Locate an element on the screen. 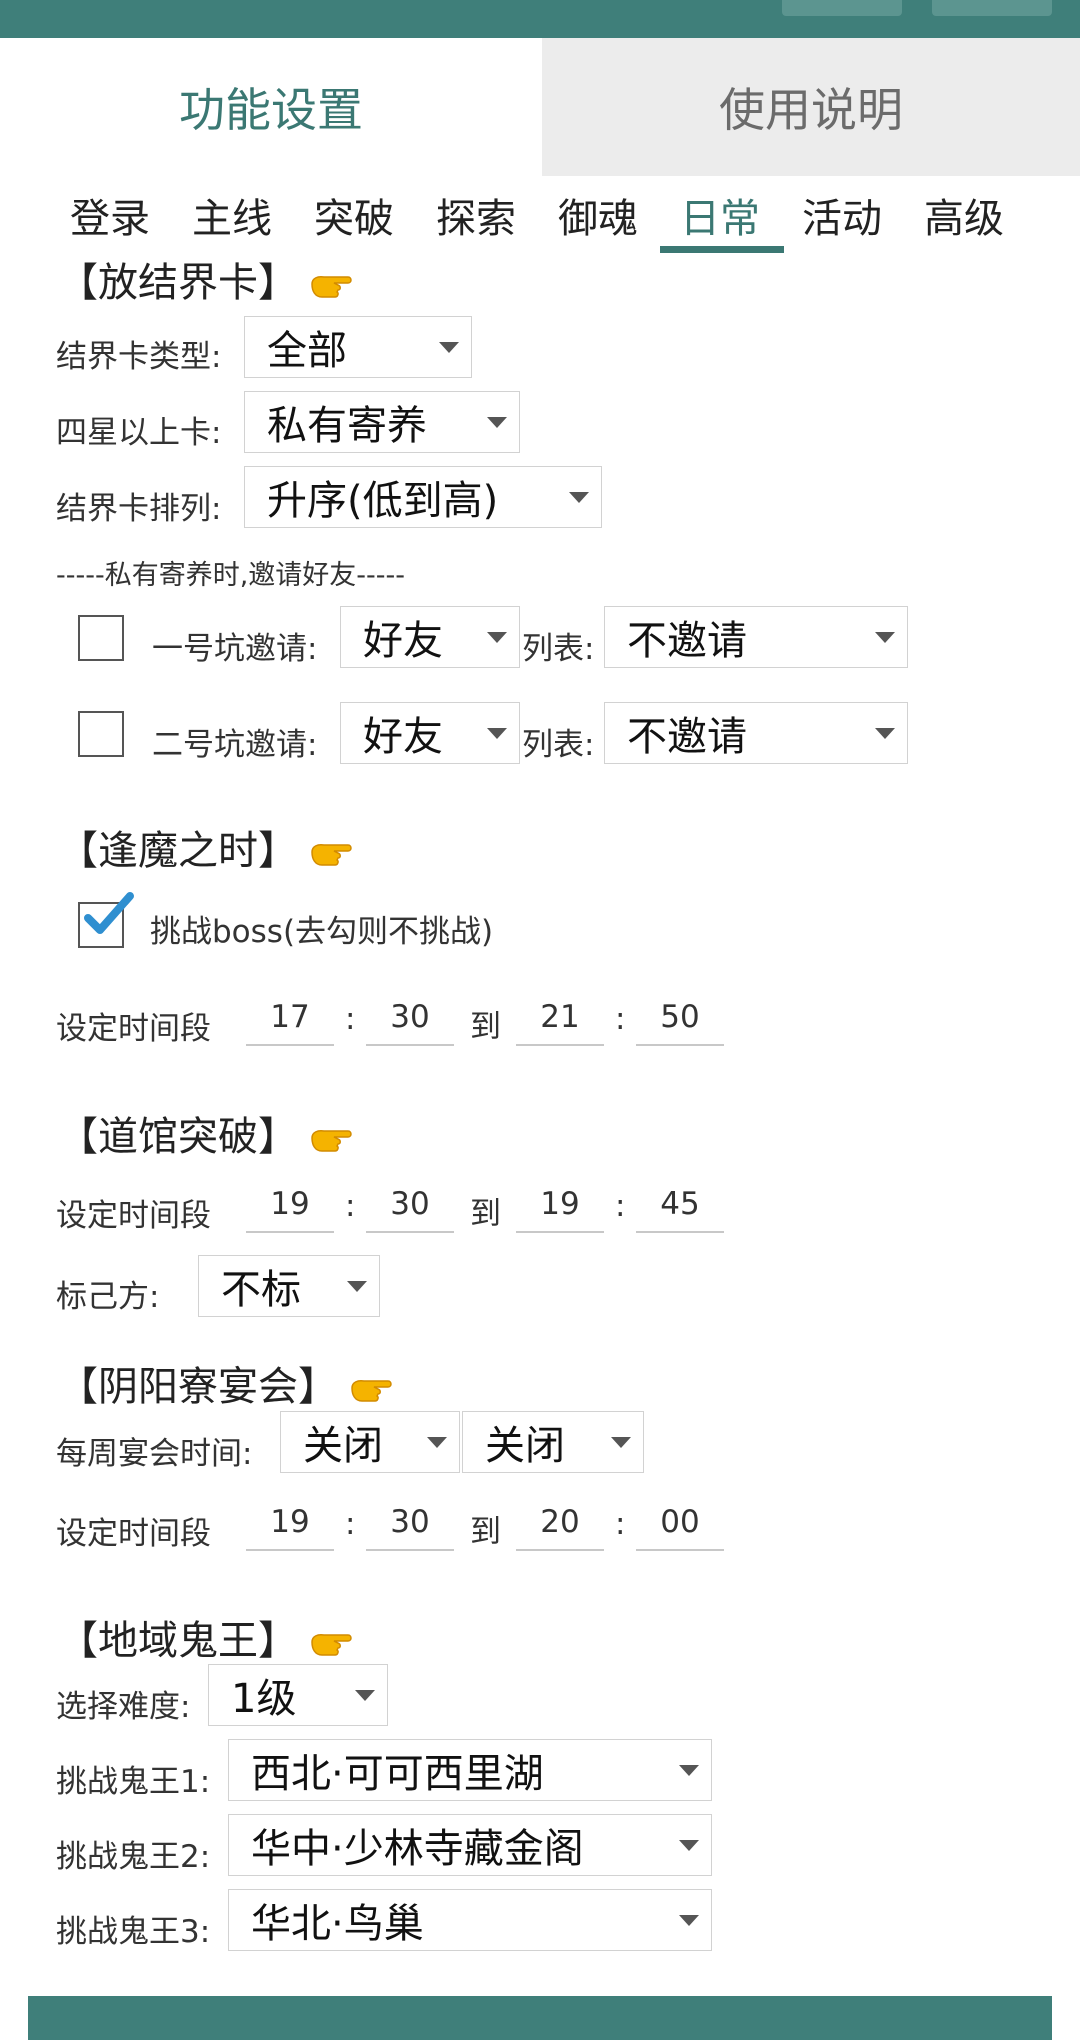 Image resolution: width=1080 pixels, height=2040 pixels. card-type-label: 结界卡类型: is located at coordinates (139, 357).